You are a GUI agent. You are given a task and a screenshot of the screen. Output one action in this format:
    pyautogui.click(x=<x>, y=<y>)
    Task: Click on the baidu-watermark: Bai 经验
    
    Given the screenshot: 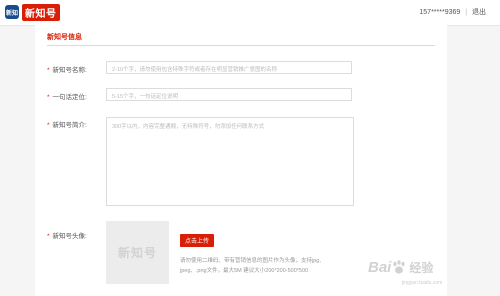 What is the action you would take?
    pyautogui.click(x=400, y=267)
    